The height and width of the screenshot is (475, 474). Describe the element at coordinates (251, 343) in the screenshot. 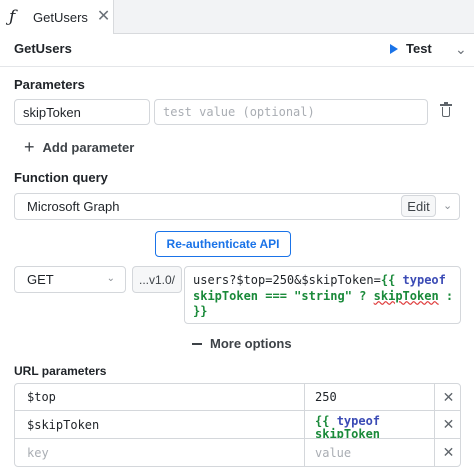

I see `more-options-label: More options` at that location.